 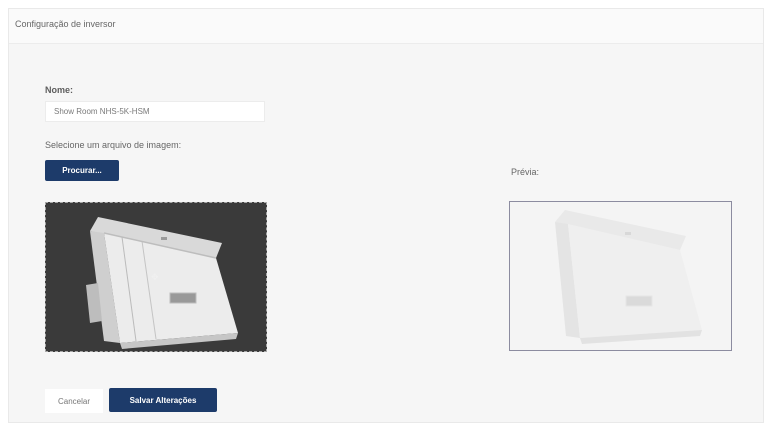 I want to click on preview-label: Prévia:, so click(x=525, y=172).